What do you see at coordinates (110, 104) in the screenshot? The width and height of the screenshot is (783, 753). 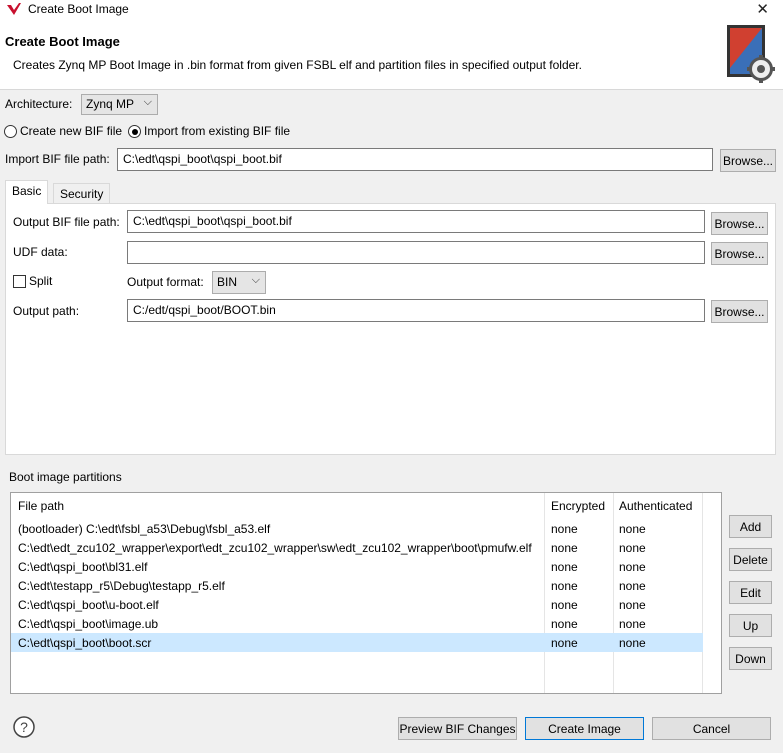 I see `architecture-value: Zynq MP` at bounding box center [110, 104].